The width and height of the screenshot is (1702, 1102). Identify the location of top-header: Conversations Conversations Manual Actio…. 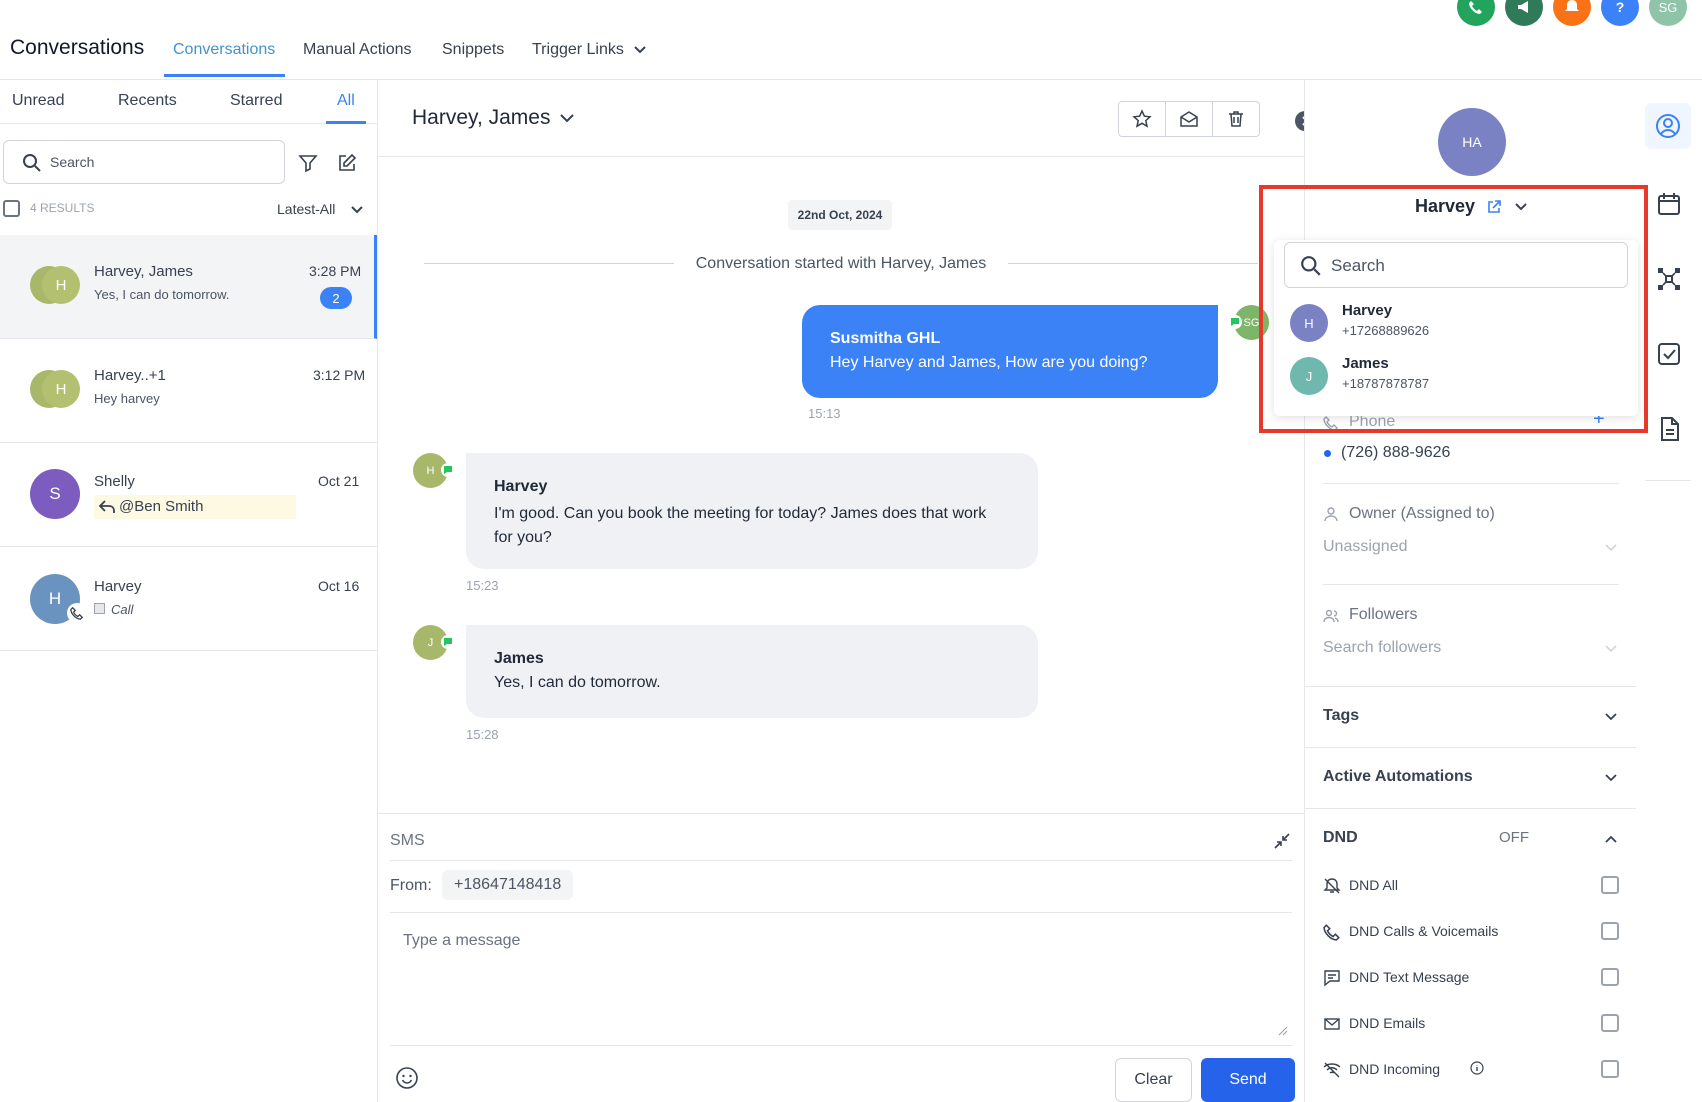
(851, 40).